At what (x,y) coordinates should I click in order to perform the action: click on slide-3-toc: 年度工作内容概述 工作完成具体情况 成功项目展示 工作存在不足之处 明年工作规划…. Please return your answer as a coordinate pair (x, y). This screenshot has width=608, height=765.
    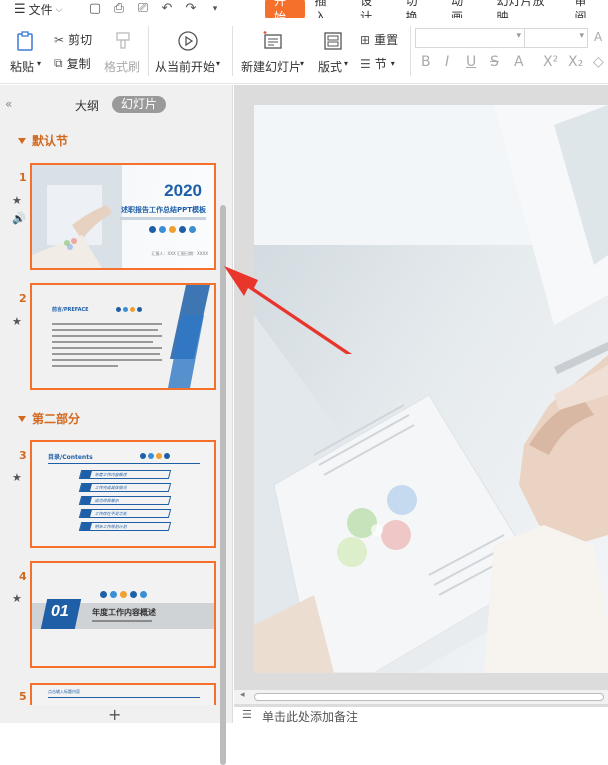
    Looking at the image, I should click on (125, 500).